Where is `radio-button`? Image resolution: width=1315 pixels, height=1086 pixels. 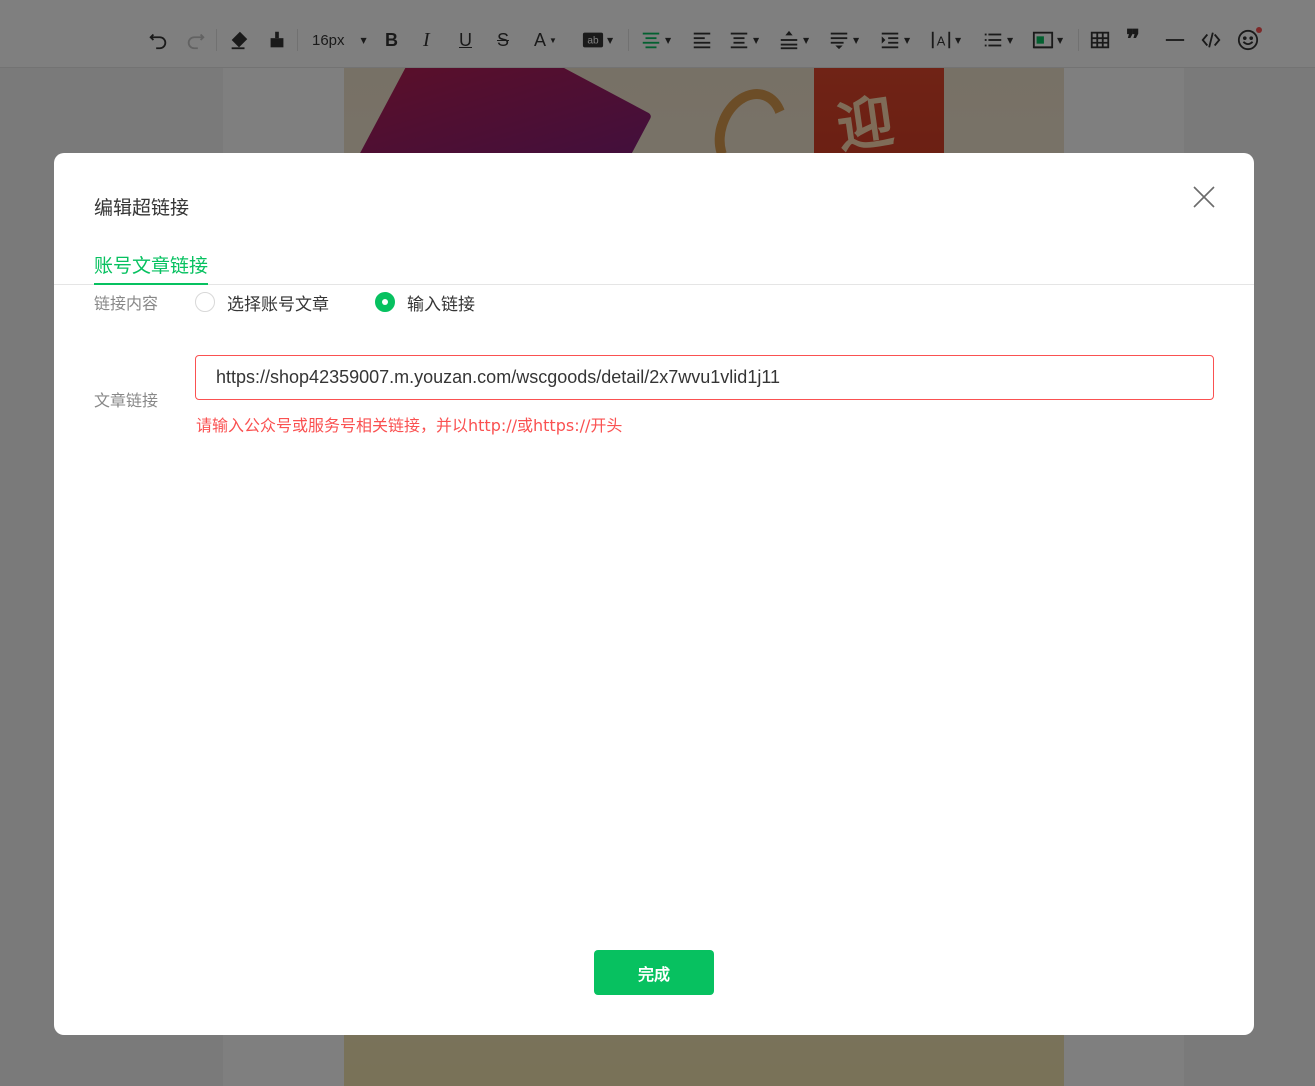 radio-button is located at coordinates (205, 302).